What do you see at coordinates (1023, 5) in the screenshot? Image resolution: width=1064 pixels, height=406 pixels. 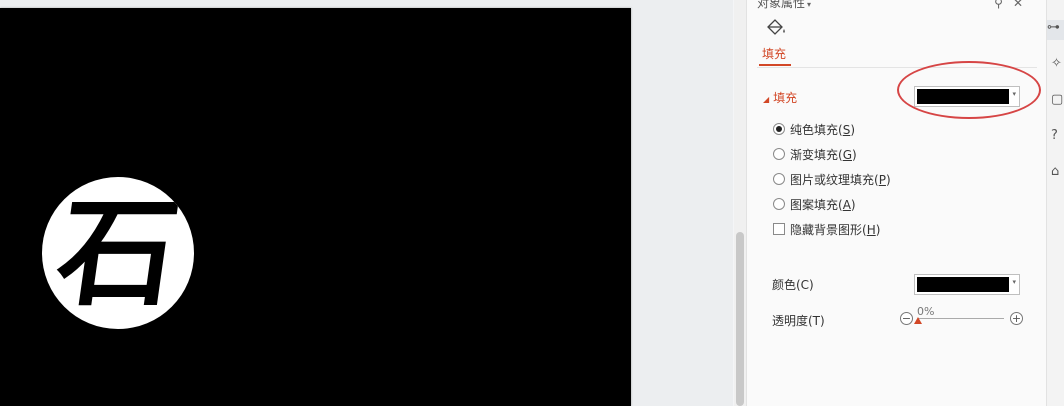 I see `close-icon: ✕` at bounding box center [1023, 5].